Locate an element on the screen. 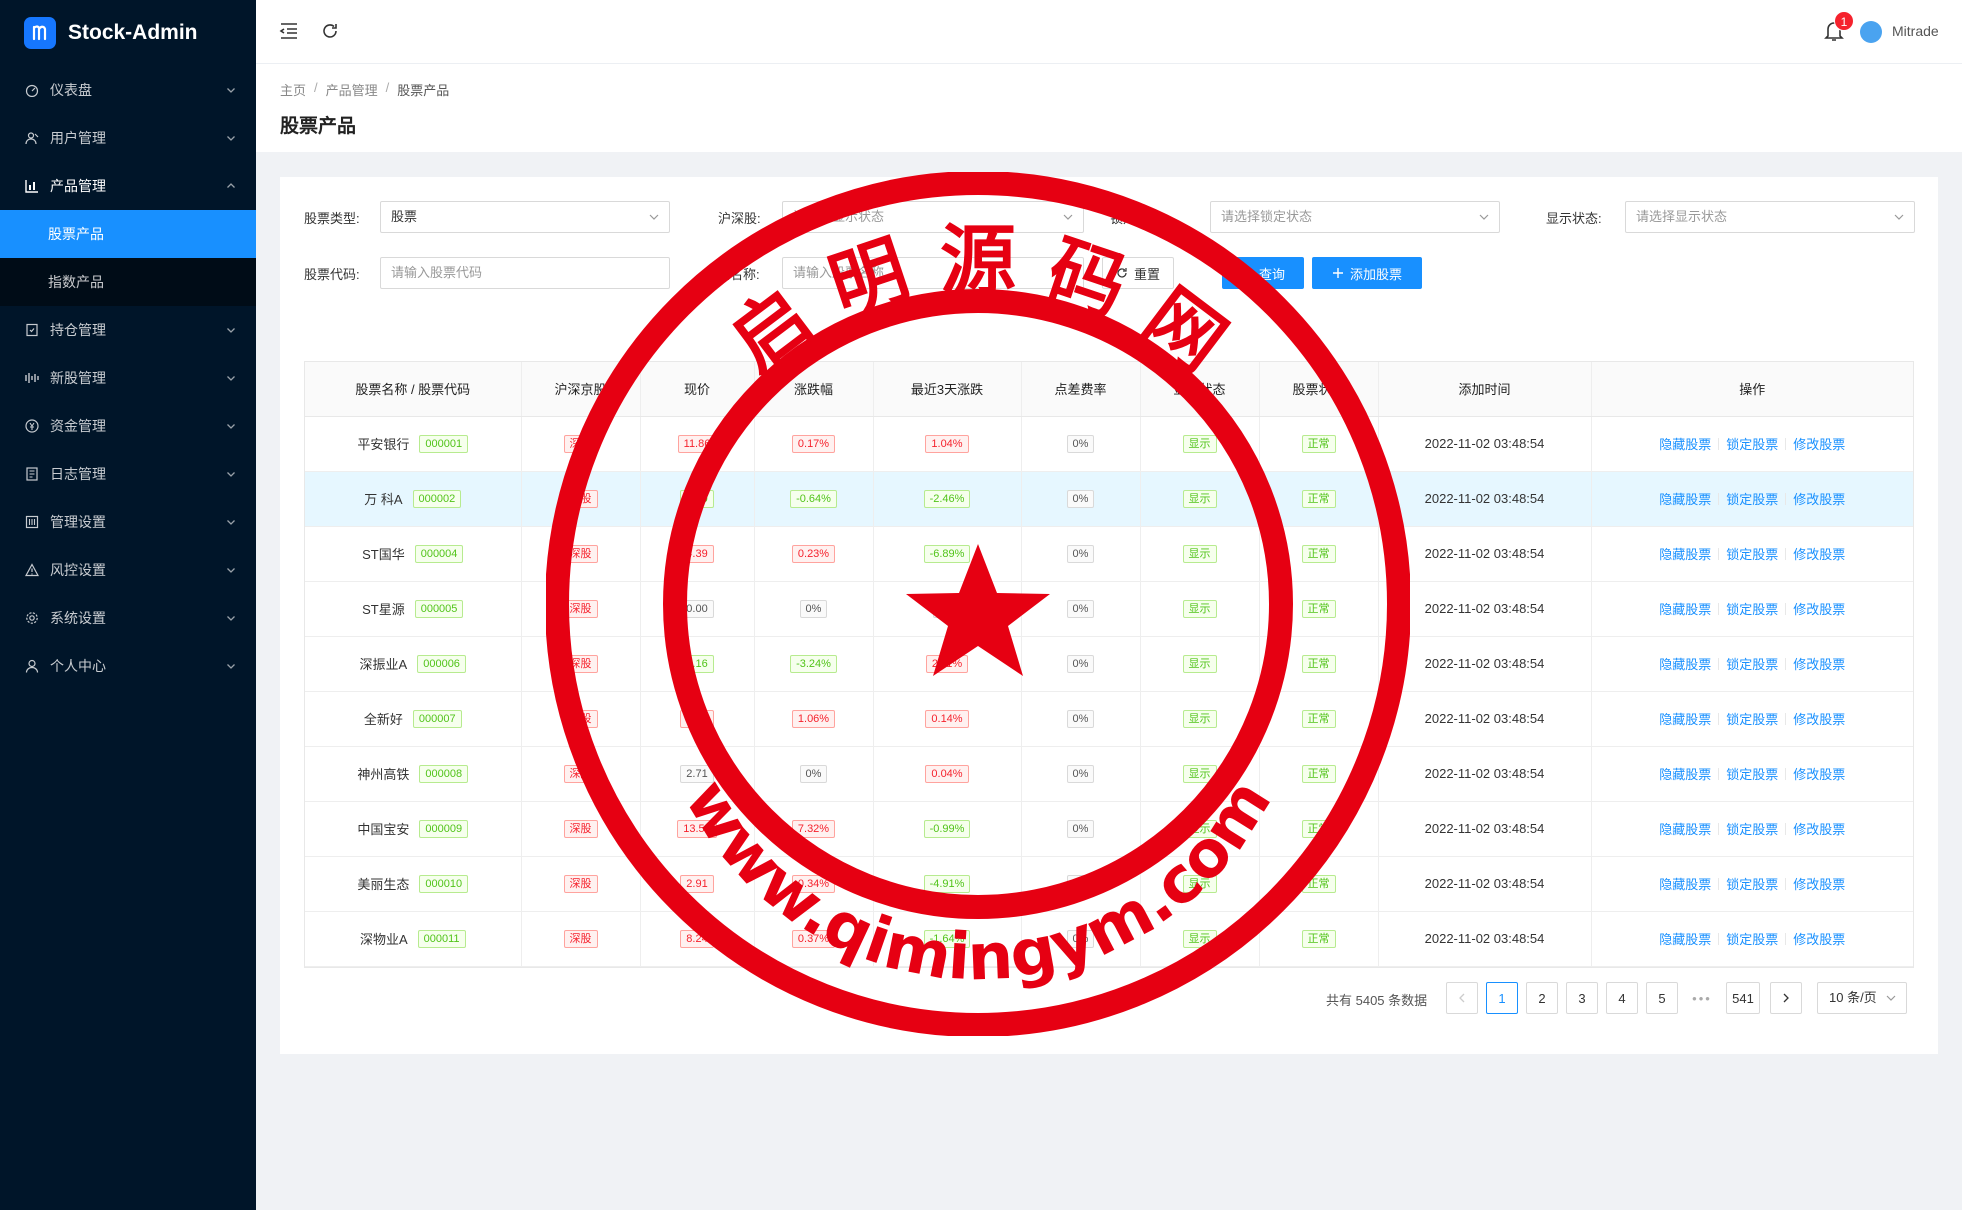 The height and width of the screenshot is (1210, 1962). pagination-ellipsis: ••• is located at coordinates (1702, 998).